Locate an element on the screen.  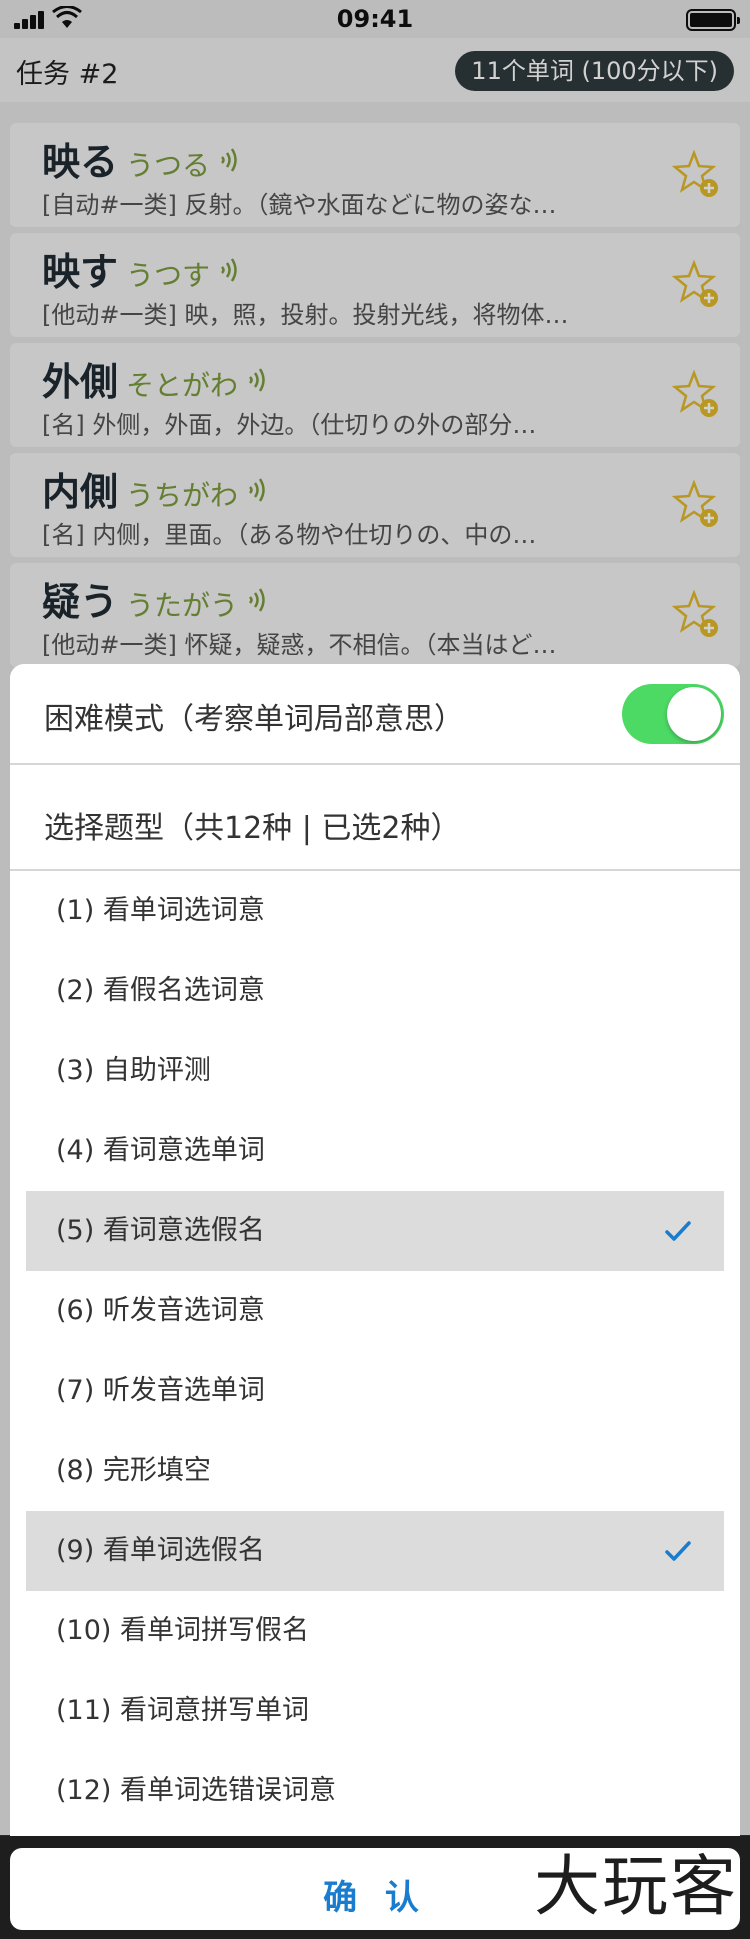
option-label: (12) 看单词选错误词意 is located at coordinates (196, 1790).